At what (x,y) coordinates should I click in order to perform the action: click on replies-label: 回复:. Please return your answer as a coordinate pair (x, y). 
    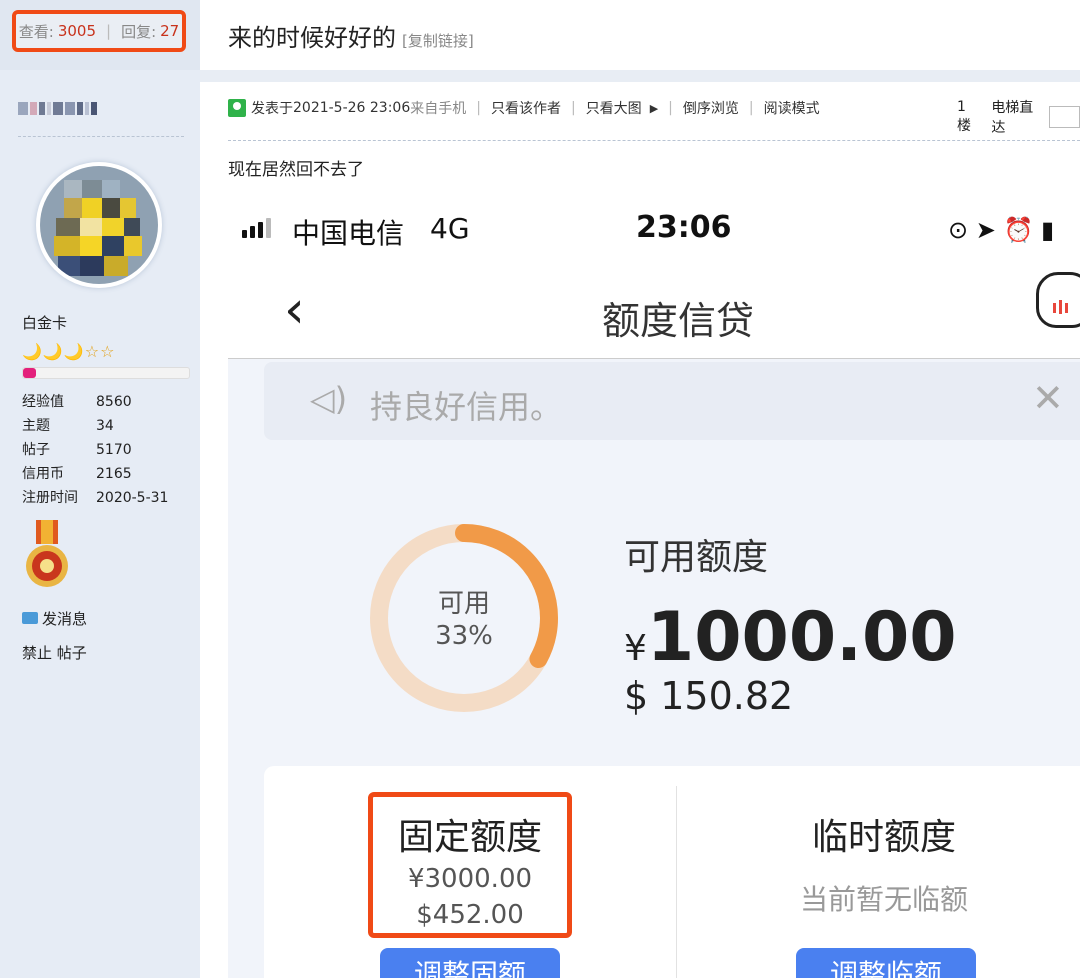
    Looking at the image, I should click on (139, 31).